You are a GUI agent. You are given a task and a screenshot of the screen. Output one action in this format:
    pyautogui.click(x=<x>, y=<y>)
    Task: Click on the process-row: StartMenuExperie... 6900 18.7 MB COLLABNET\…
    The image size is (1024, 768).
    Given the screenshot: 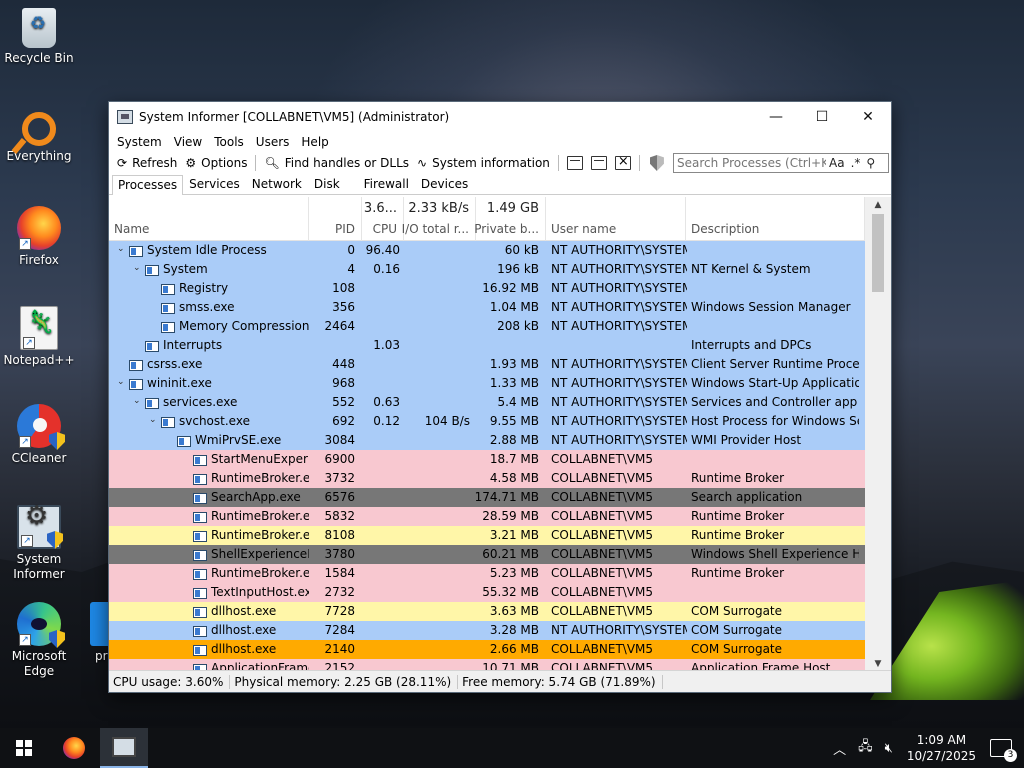 What is the action you would take?
    pyautogui.click(x=487, y=459)
    